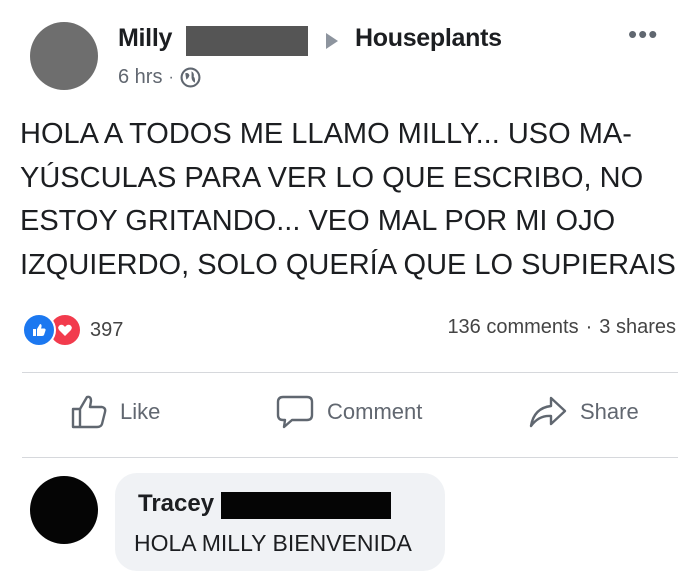 The image size is (700, 581). I want to click on post-stats: 136 comments · 3 shares, so click(561, 327).